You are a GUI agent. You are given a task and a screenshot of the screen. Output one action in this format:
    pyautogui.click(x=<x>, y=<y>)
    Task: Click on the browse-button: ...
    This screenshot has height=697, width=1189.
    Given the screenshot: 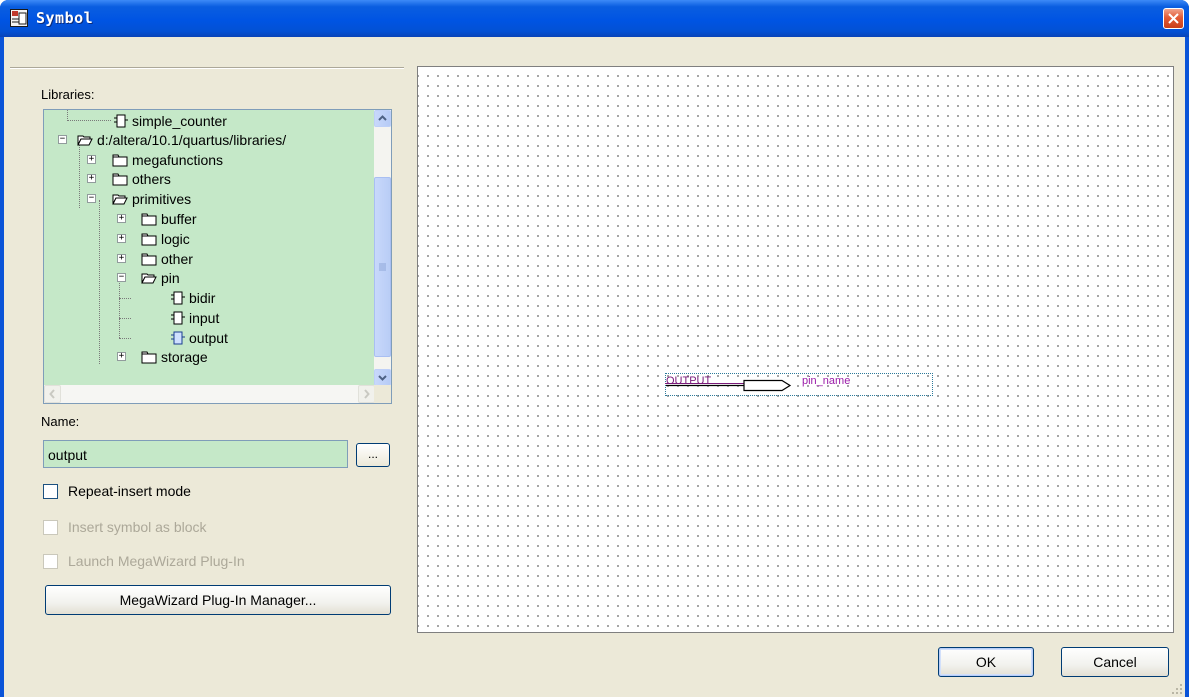 What is the action you would take?
    pyautogui.click(x=373, y=455)
    